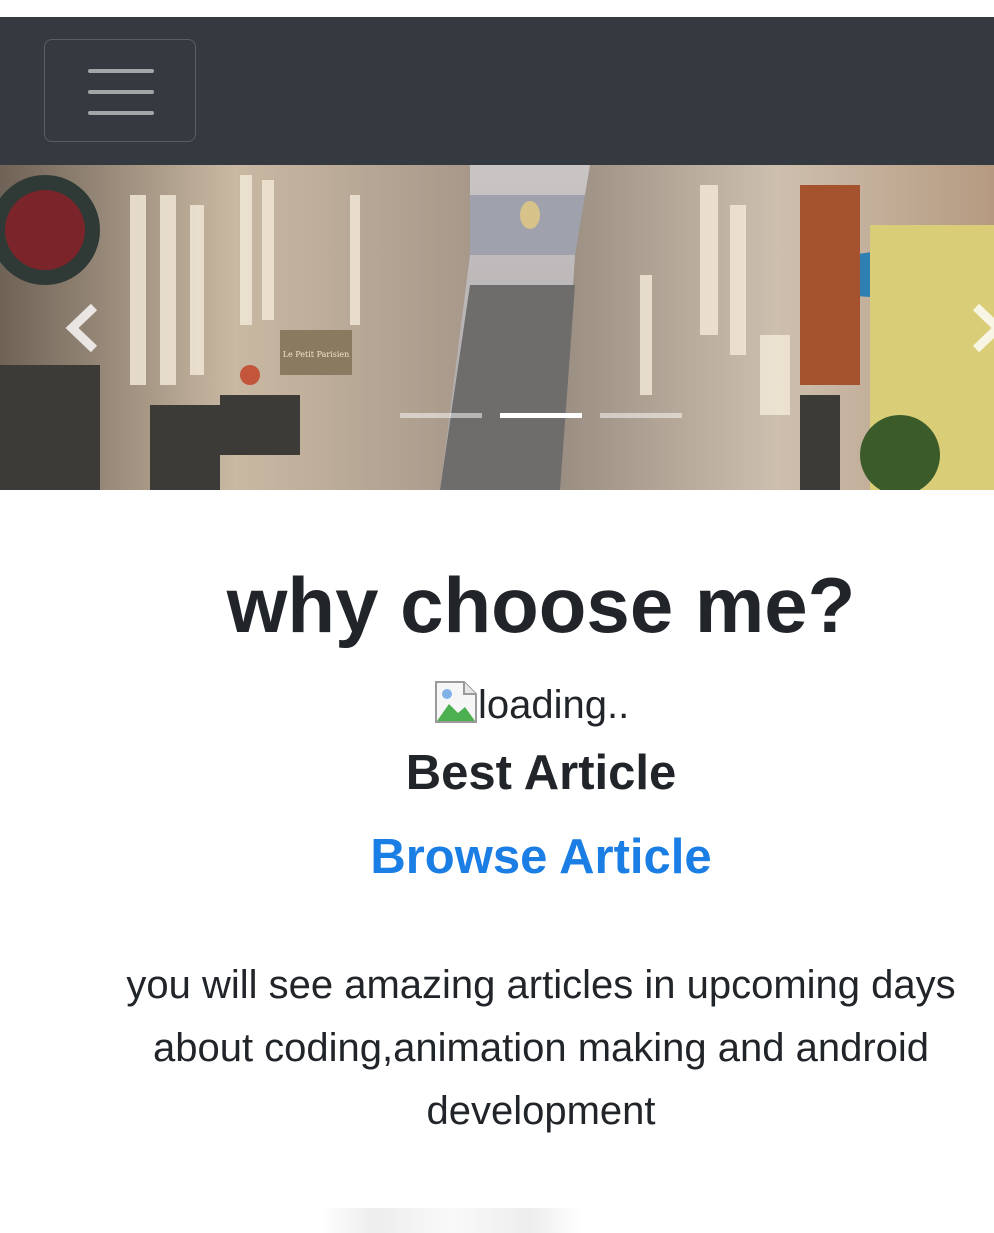 Image resolution: width=994 pixels, height=1233 pixels. I want to click on partially-visible-element, so click(451, 1220).